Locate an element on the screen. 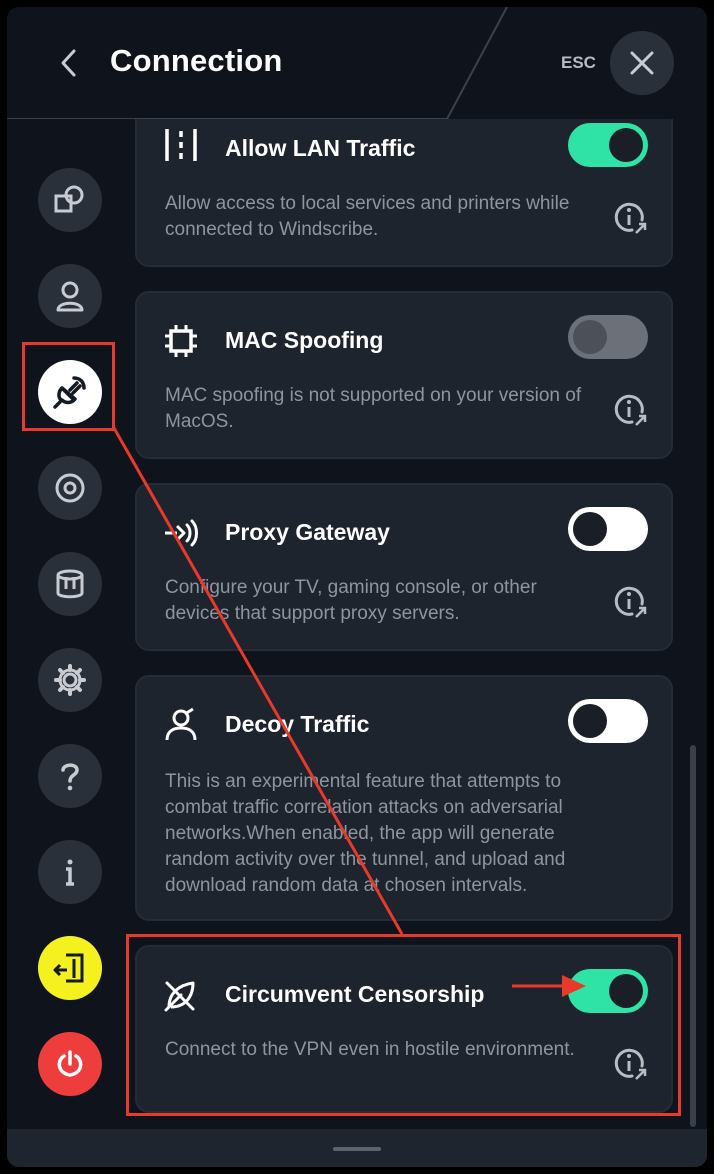 This screenshot has height=1174, width=714. page-title: Connection is located at coordinates (196, 60).